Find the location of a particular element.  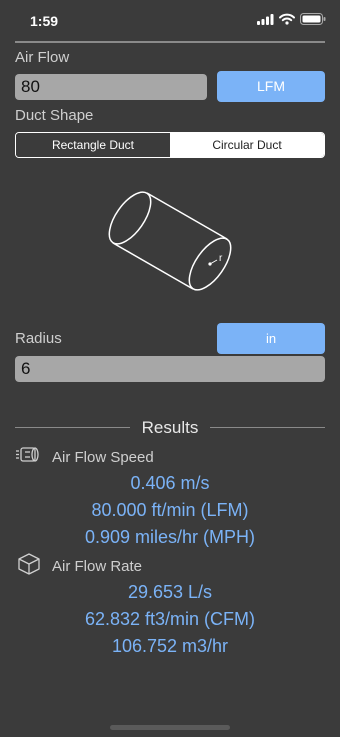

status-icons is located at coordinates (291, 21).